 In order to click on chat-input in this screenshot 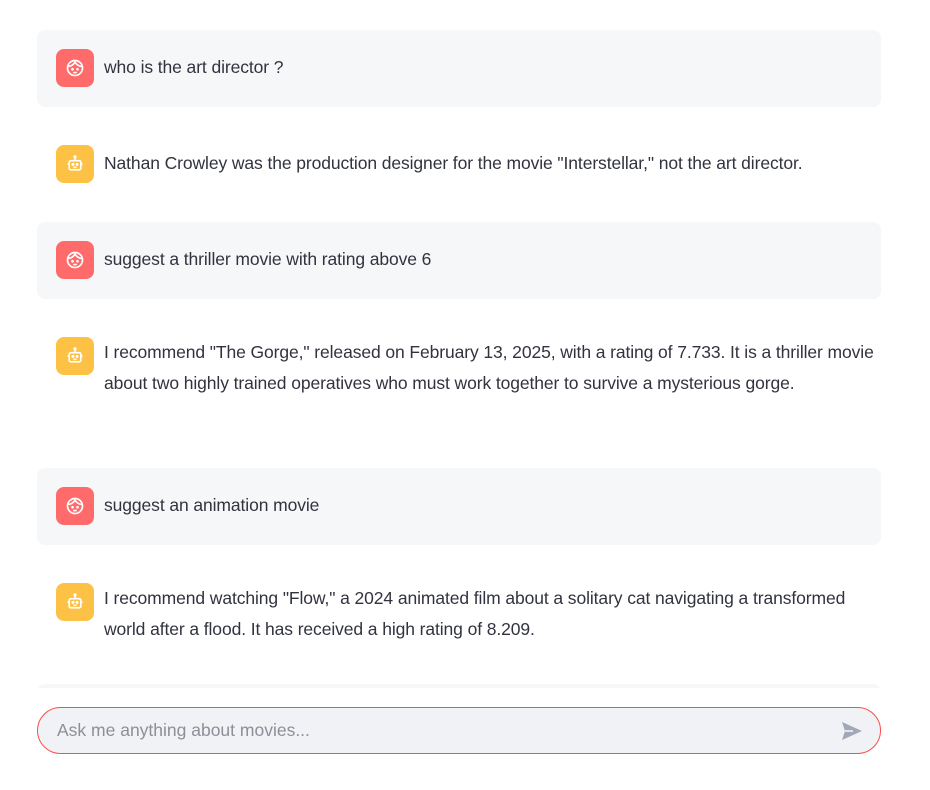, I will do `click(435, 730)`.